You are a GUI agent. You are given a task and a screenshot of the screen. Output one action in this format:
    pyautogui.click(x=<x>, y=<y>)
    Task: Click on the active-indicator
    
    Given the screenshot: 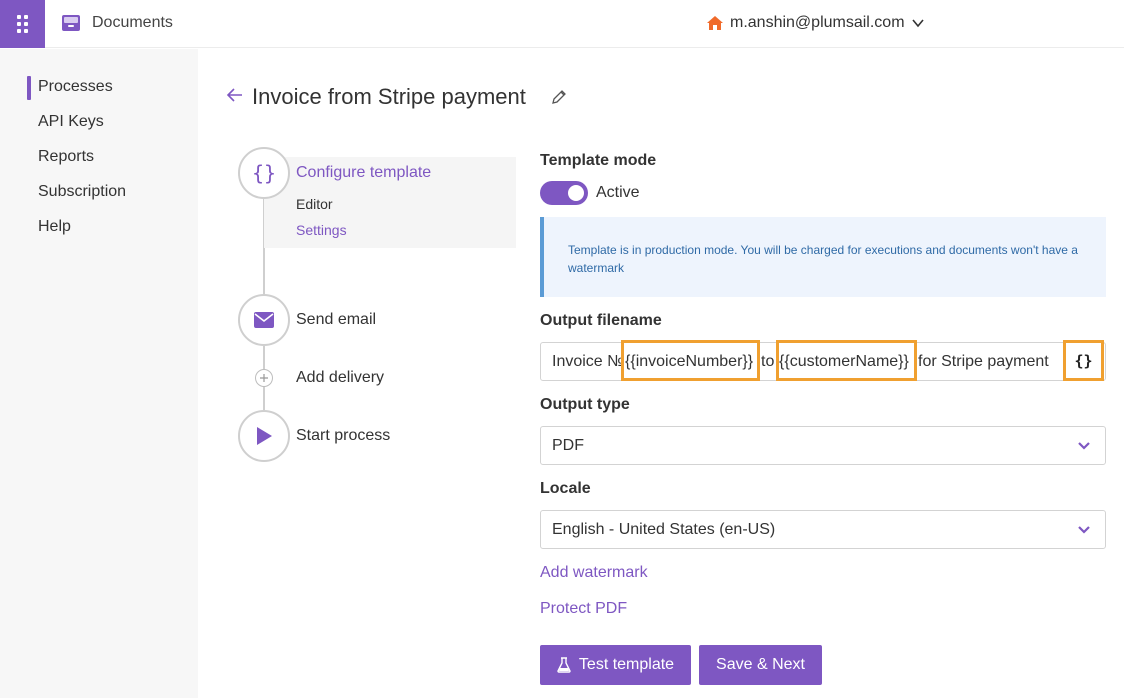 What is the action you would take?
    pyautogui.click(x=29, y=88)
    